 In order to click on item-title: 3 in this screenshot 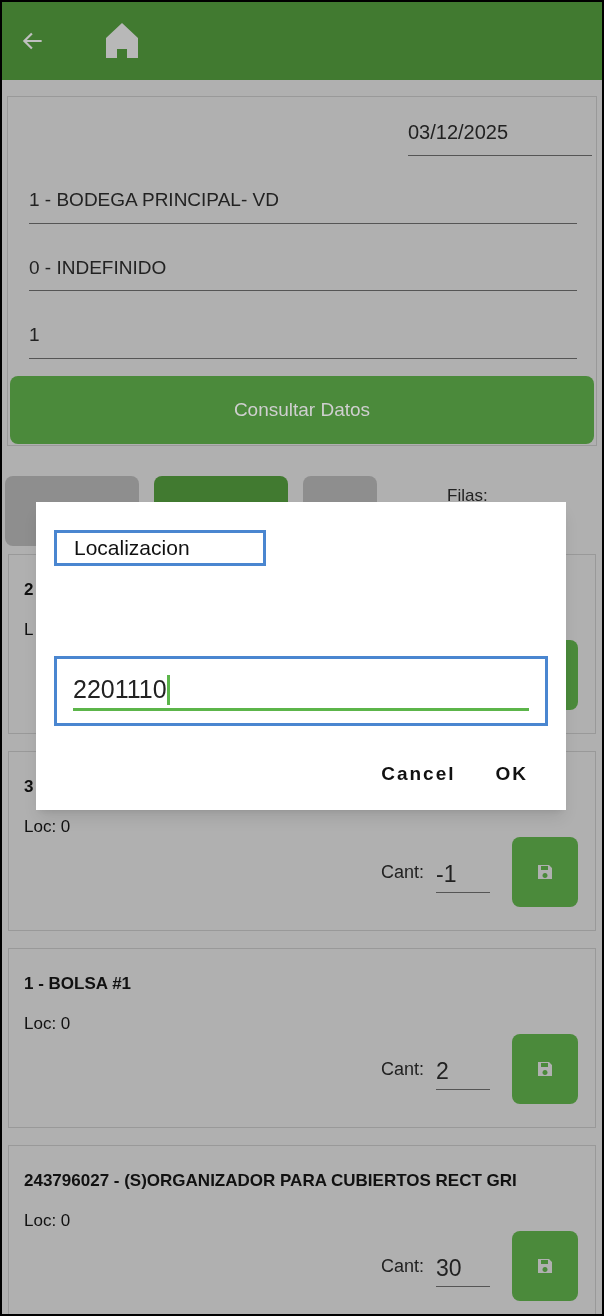, I will do `click(29, 787)`.